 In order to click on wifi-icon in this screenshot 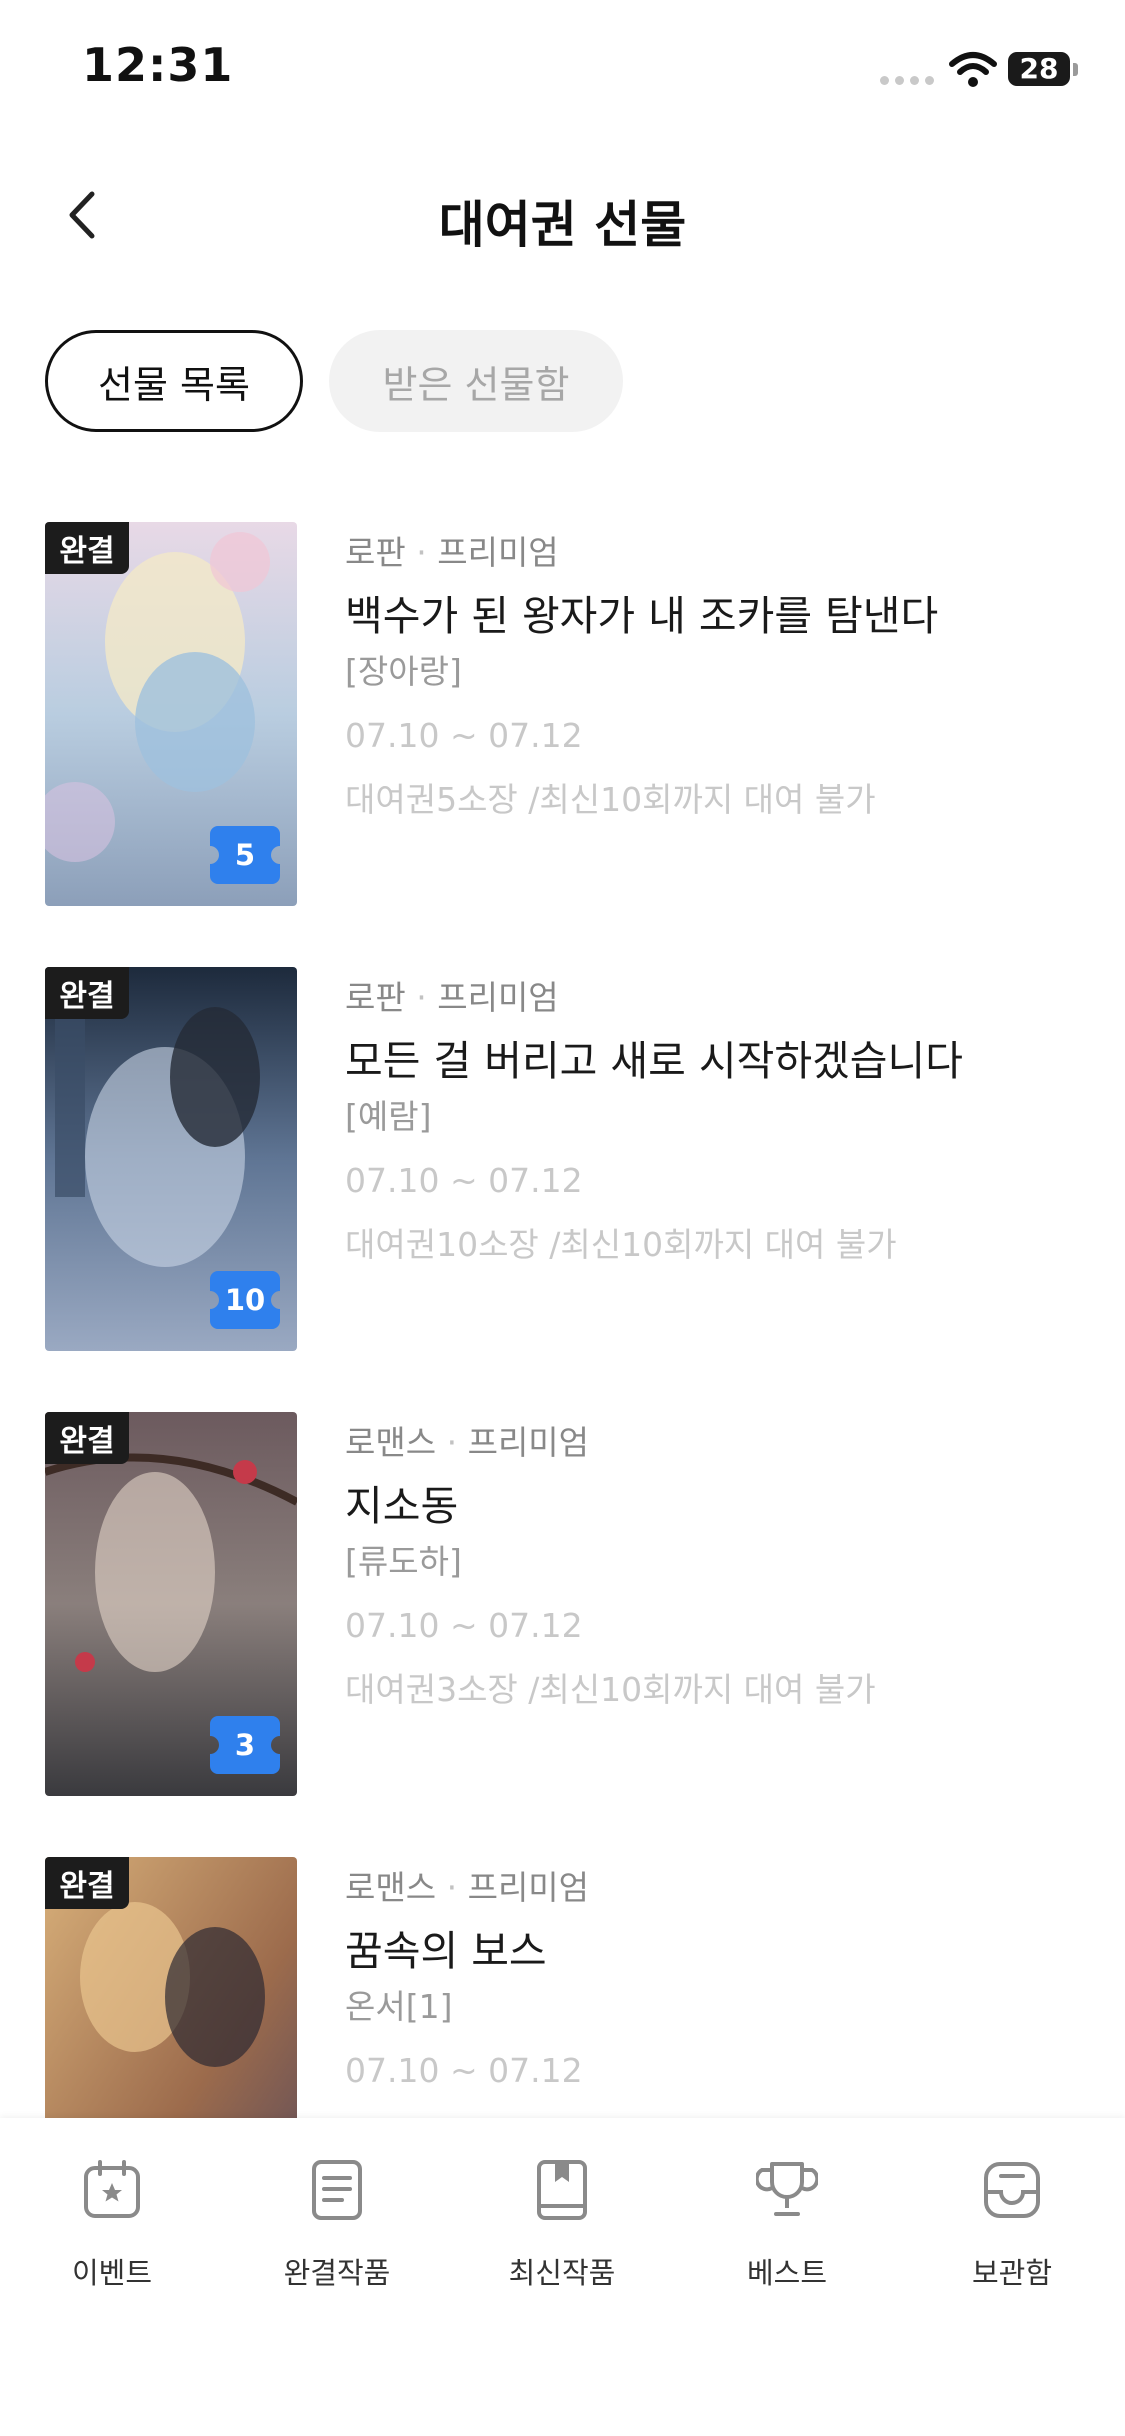, I will do `click(973, 69)`.